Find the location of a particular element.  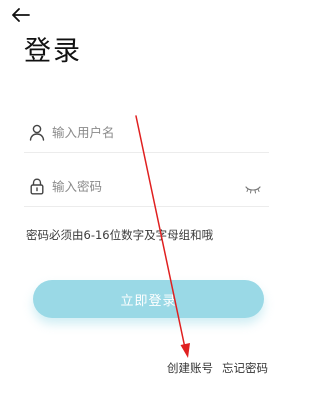

username-divider is located at coordinates (146, 152).